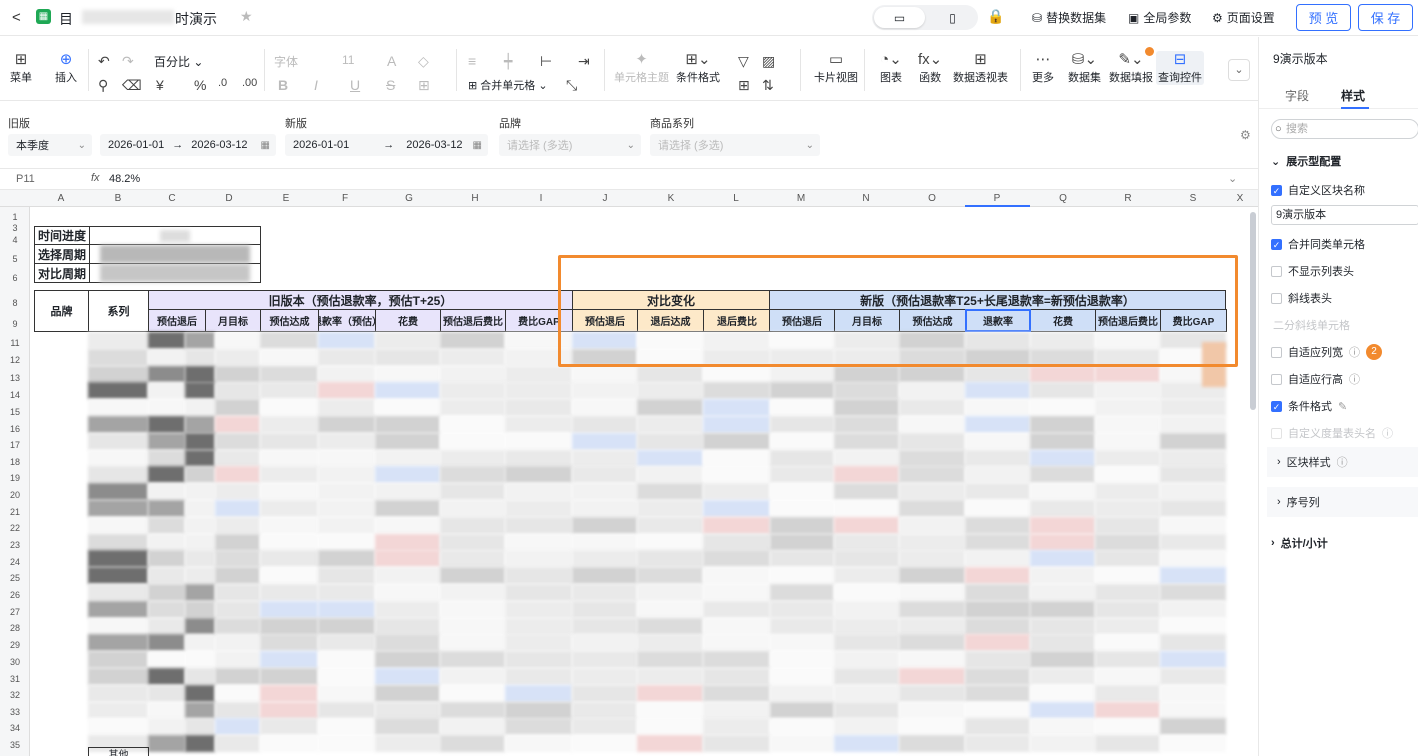 Image resolution: width=1418 pixels, height=756 pixels. Describe the element at coordinates (1312, 271) in the screenshot. I see `hide-col-header-option: 不显示列表头` at that location.